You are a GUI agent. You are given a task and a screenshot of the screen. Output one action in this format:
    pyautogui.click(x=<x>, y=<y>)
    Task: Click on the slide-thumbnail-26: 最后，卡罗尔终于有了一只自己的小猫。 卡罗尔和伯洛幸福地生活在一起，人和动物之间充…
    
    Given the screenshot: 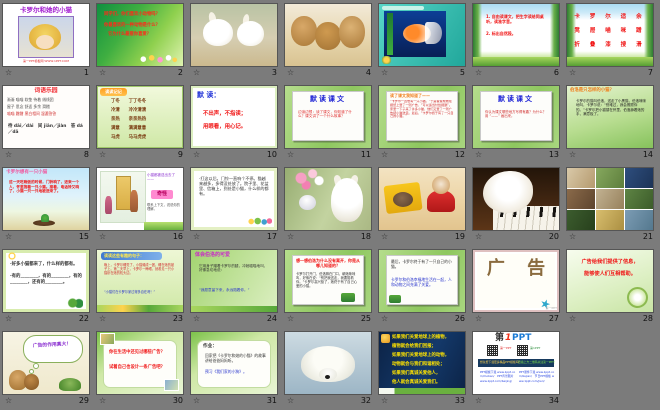 What is the action you would take?
    pyautogui.click(x=422, y=281)
    